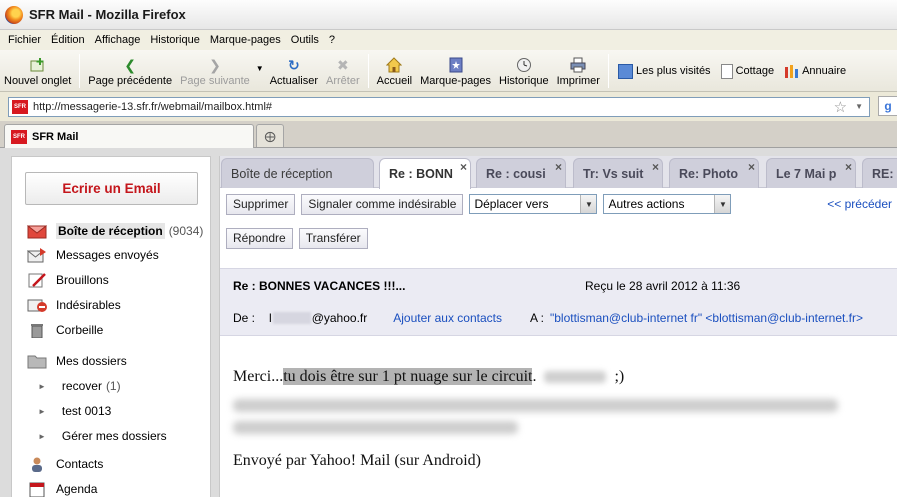 The height and width of the screenshot is (497, 897). I want to click on trash-icon, so click(37, 330).